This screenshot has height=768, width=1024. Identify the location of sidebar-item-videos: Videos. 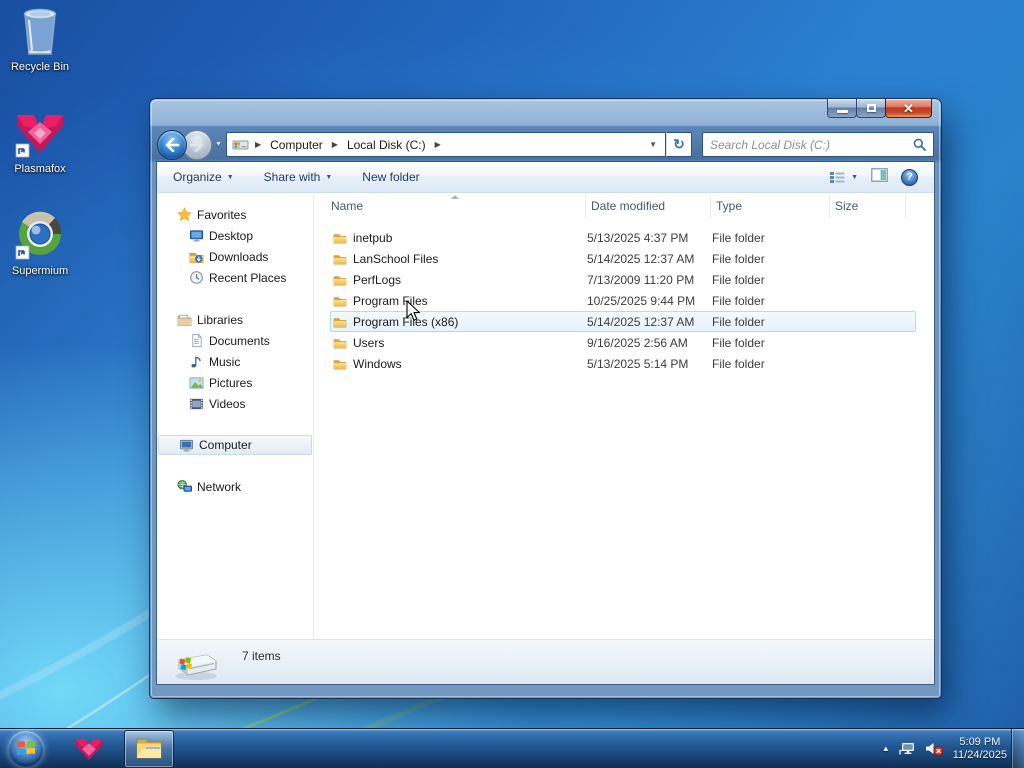
(235, 403).